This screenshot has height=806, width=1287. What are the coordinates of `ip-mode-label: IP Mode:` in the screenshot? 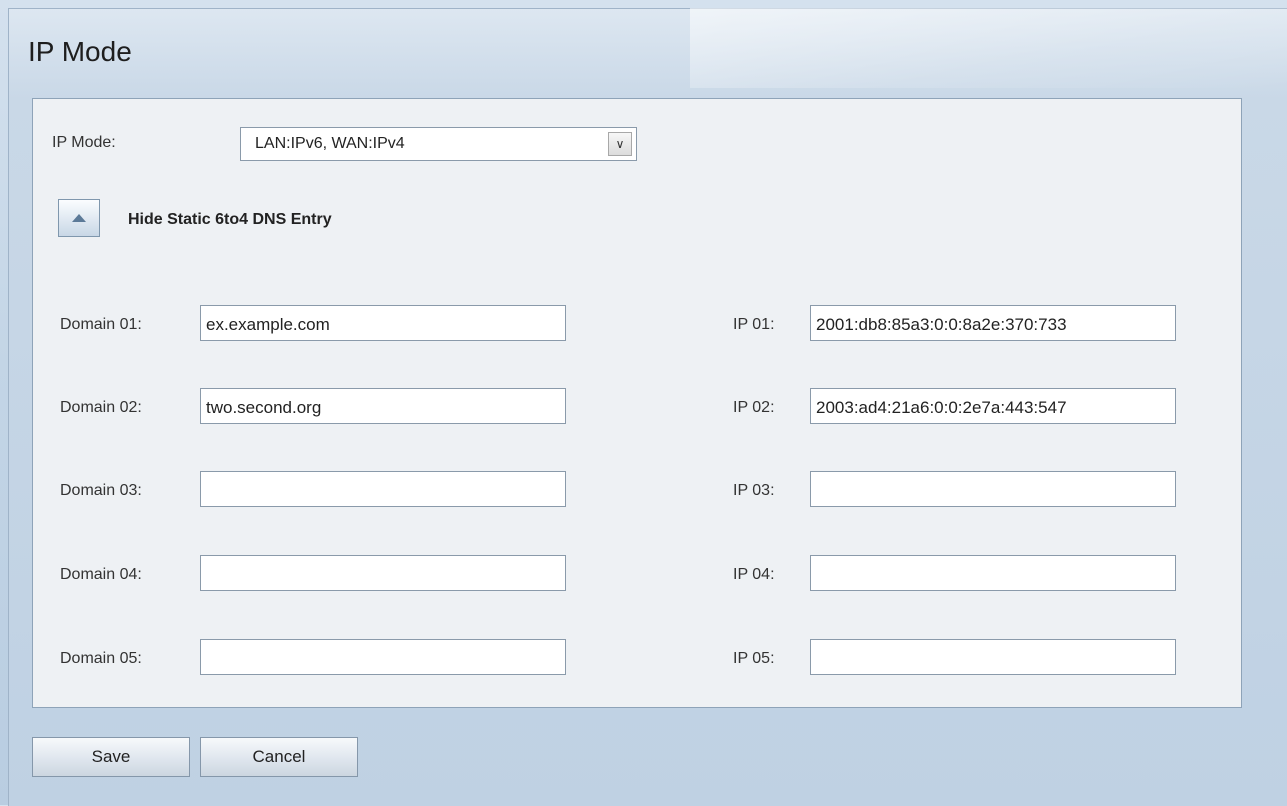 It's located at (84, 142).